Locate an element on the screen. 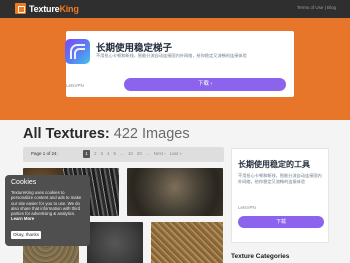 The width and height of the screenshot is (350, 263). pager-label: Page 1 of 24: is located at coordinates (44, 153).